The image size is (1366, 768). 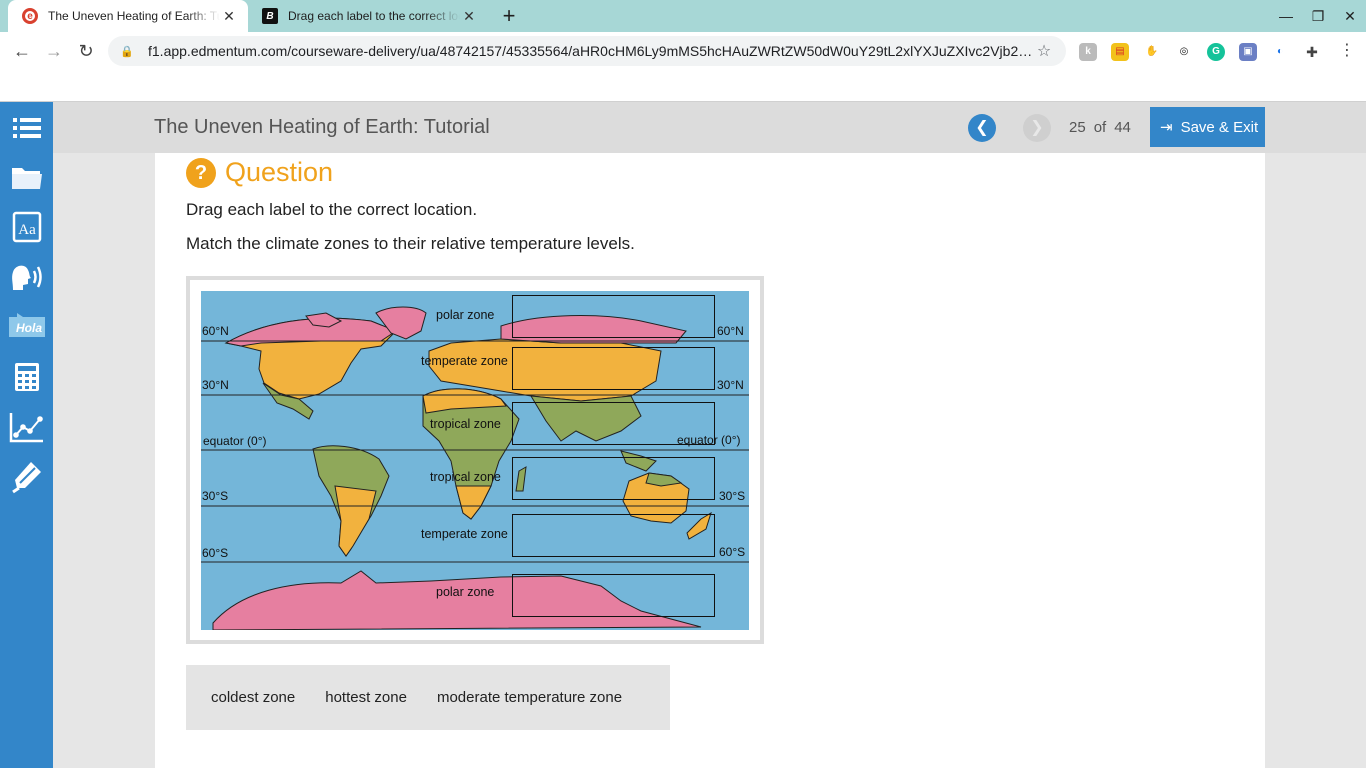 I want to click on question-heading: ? Question, so click(x=259, y=172).